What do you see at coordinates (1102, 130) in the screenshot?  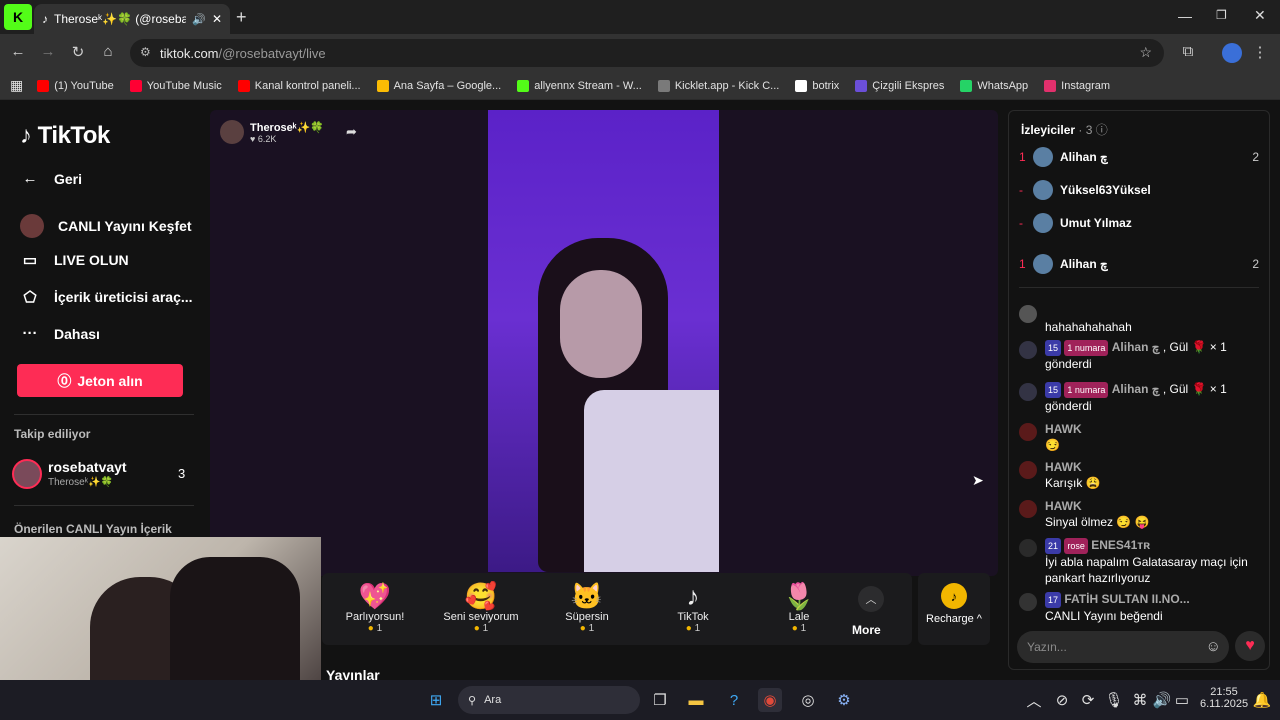 I see `help-circle-icon: ⓘ` at bounding box center [1102, 130].